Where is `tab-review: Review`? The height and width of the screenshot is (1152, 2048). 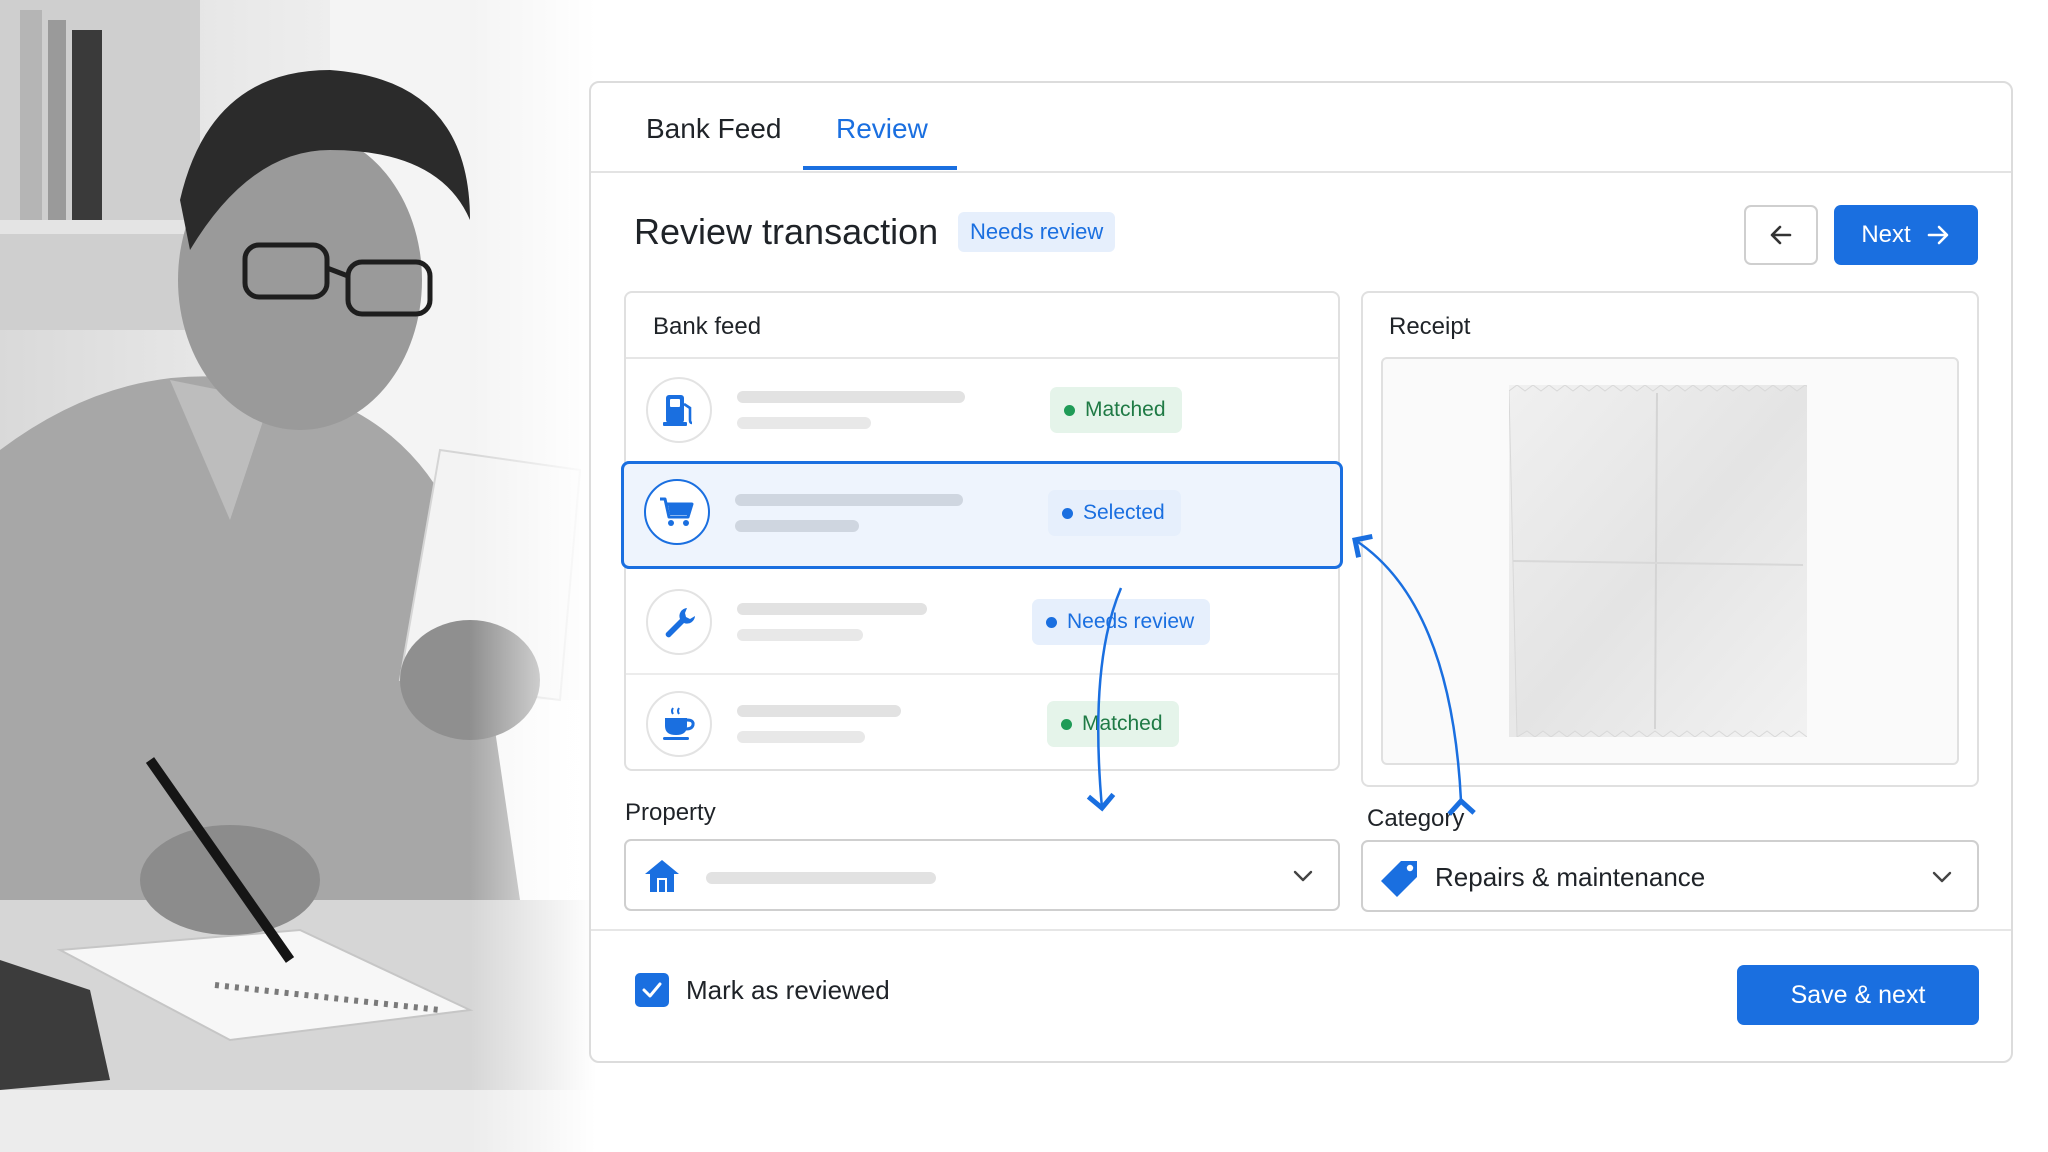 tab-review: Review is located at coordinates (882, 129).